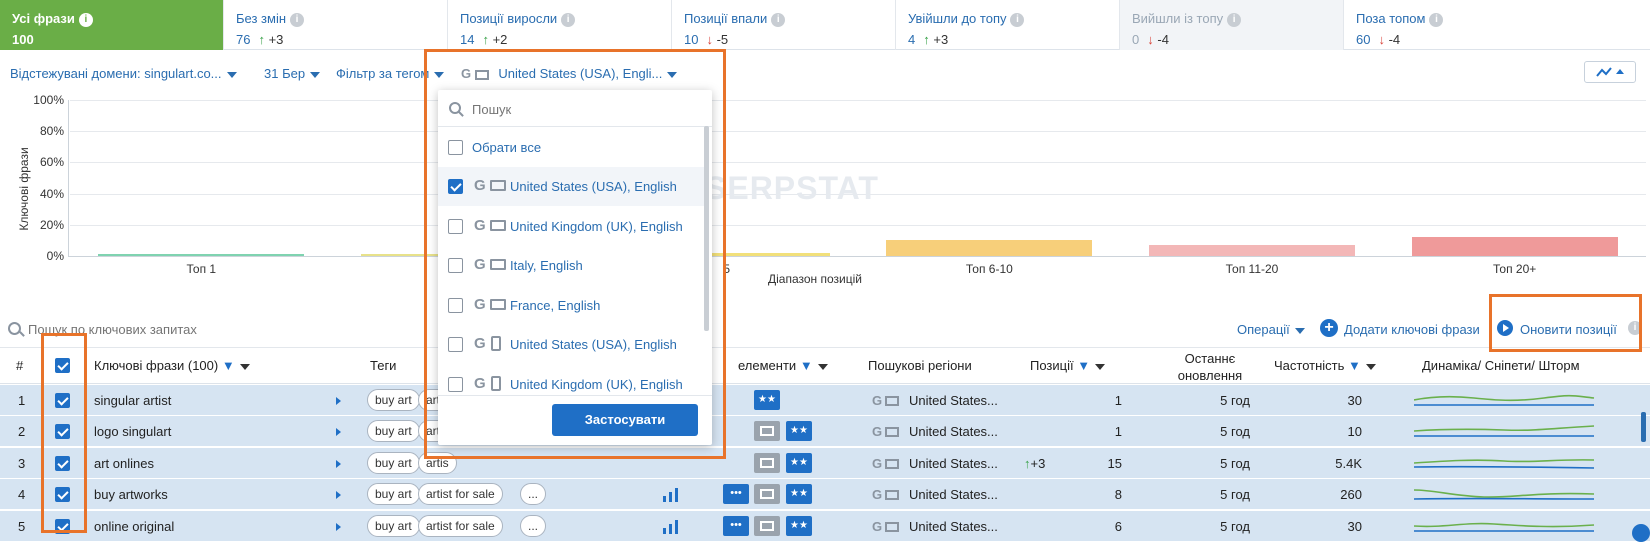  What do you see at coordinates (1641, 533) in the screenshot?
I see `chat-widget-icon` at bounding box center [1641, 533].